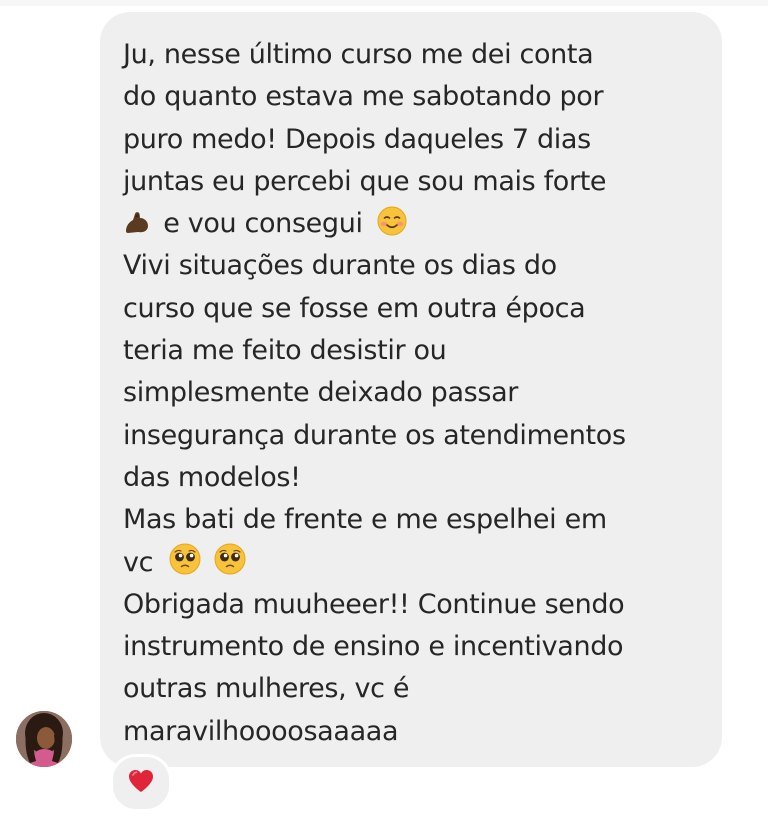  What do you see at coordinates (374, 435) in the screenshot?
I see `message-line: insegurança durante os atendimentos` at bounding box center [374, 435].